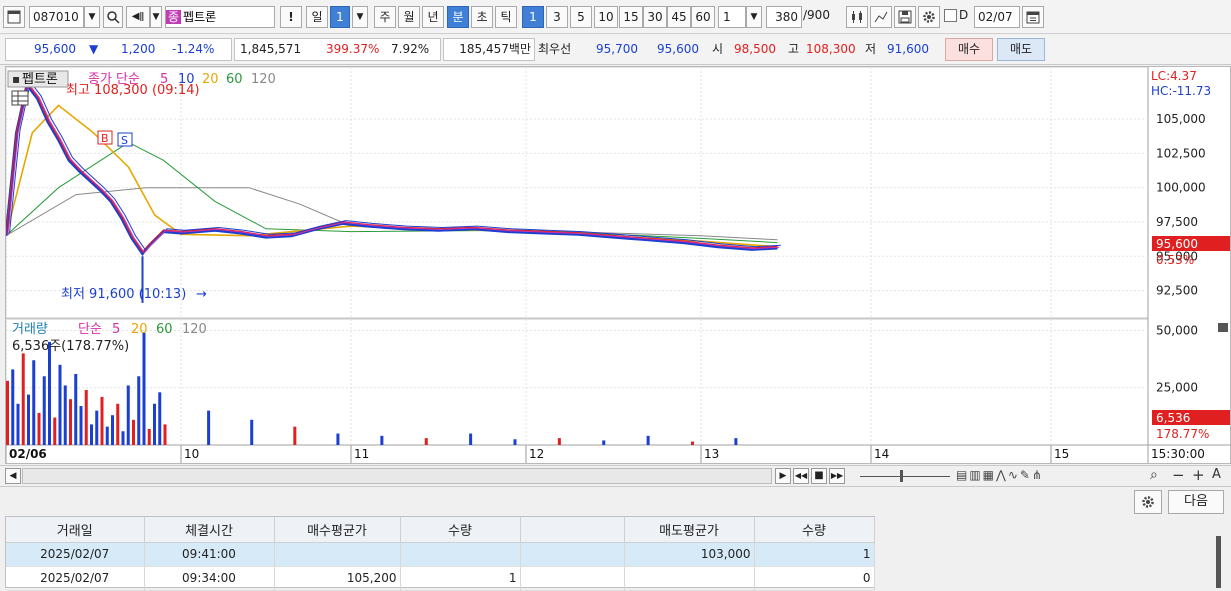  I want to click on scroll-track, so click(397, 476).